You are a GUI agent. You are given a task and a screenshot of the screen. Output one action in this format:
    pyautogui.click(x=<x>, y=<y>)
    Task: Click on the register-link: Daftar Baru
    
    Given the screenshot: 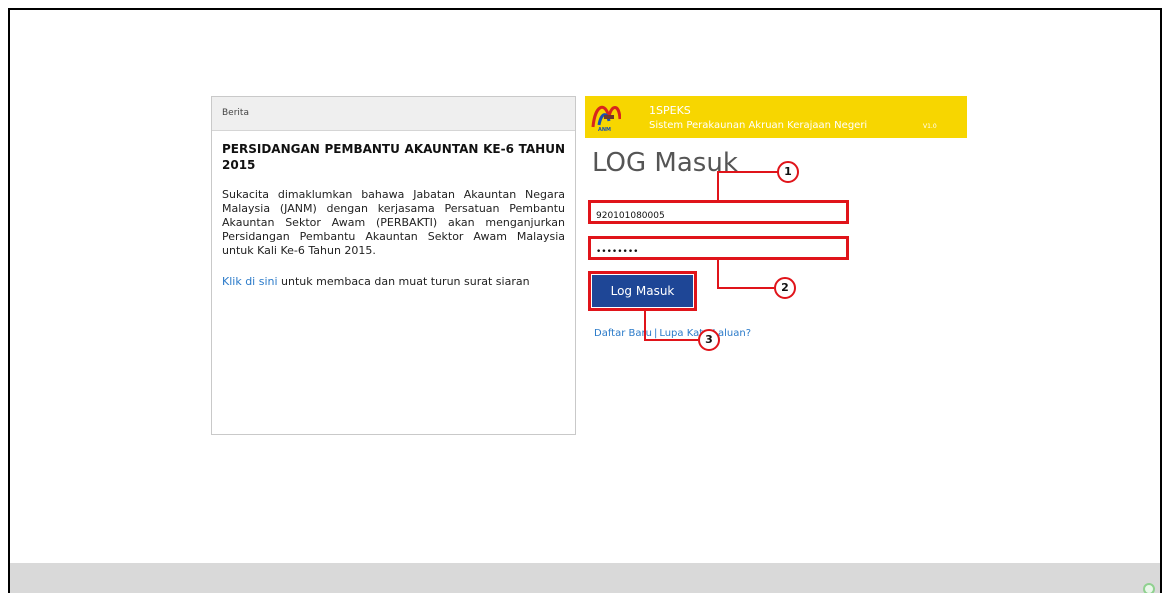 What is the action you would take?
    pyautogui.click(x=623, y=333)
    